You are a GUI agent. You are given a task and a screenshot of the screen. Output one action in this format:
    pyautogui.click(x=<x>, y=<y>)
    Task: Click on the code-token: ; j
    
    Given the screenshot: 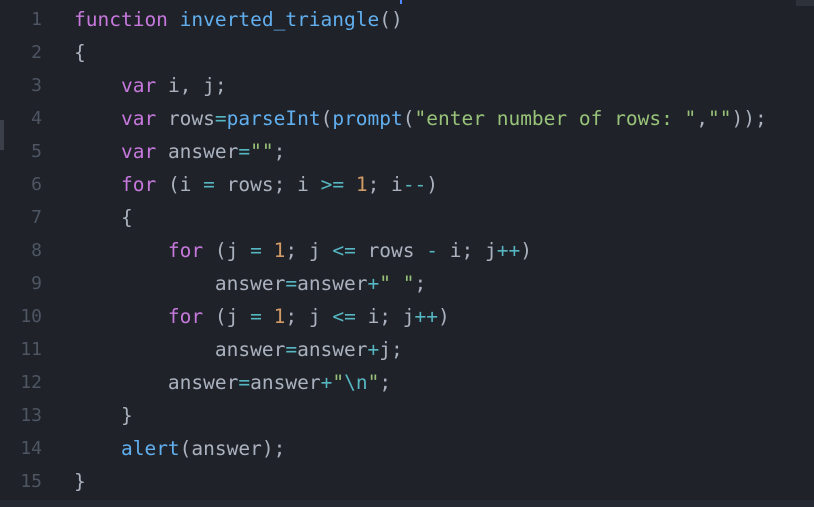 What is the action you would take?
    pyautogui.click(x=309, y=250)
    